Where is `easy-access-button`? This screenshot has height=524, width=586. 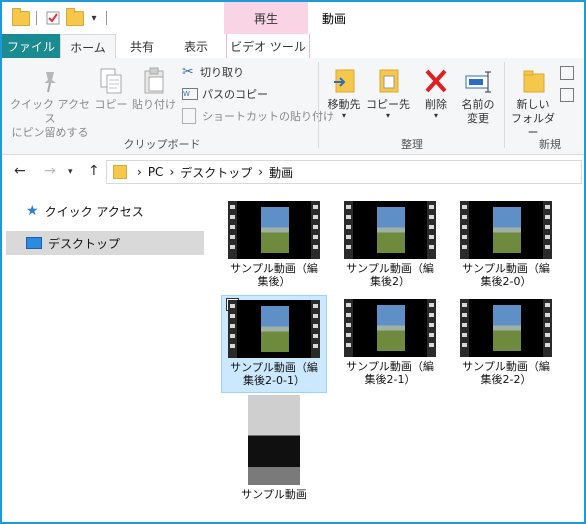
easy-access-button is located at coordinates (567, 95).